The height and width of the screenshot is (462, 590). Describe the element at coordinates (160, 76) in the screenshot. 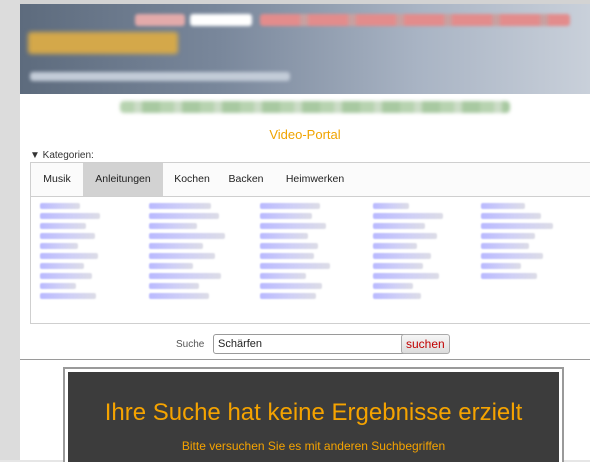

I see `blurred-tagline` at that location.